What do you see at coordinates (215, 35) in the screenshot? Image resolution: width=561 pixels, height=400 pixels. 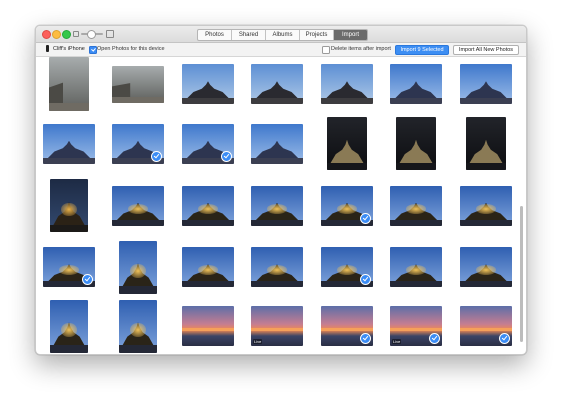 I see `tab-photos: Photos` at bounding box center [215, 35].